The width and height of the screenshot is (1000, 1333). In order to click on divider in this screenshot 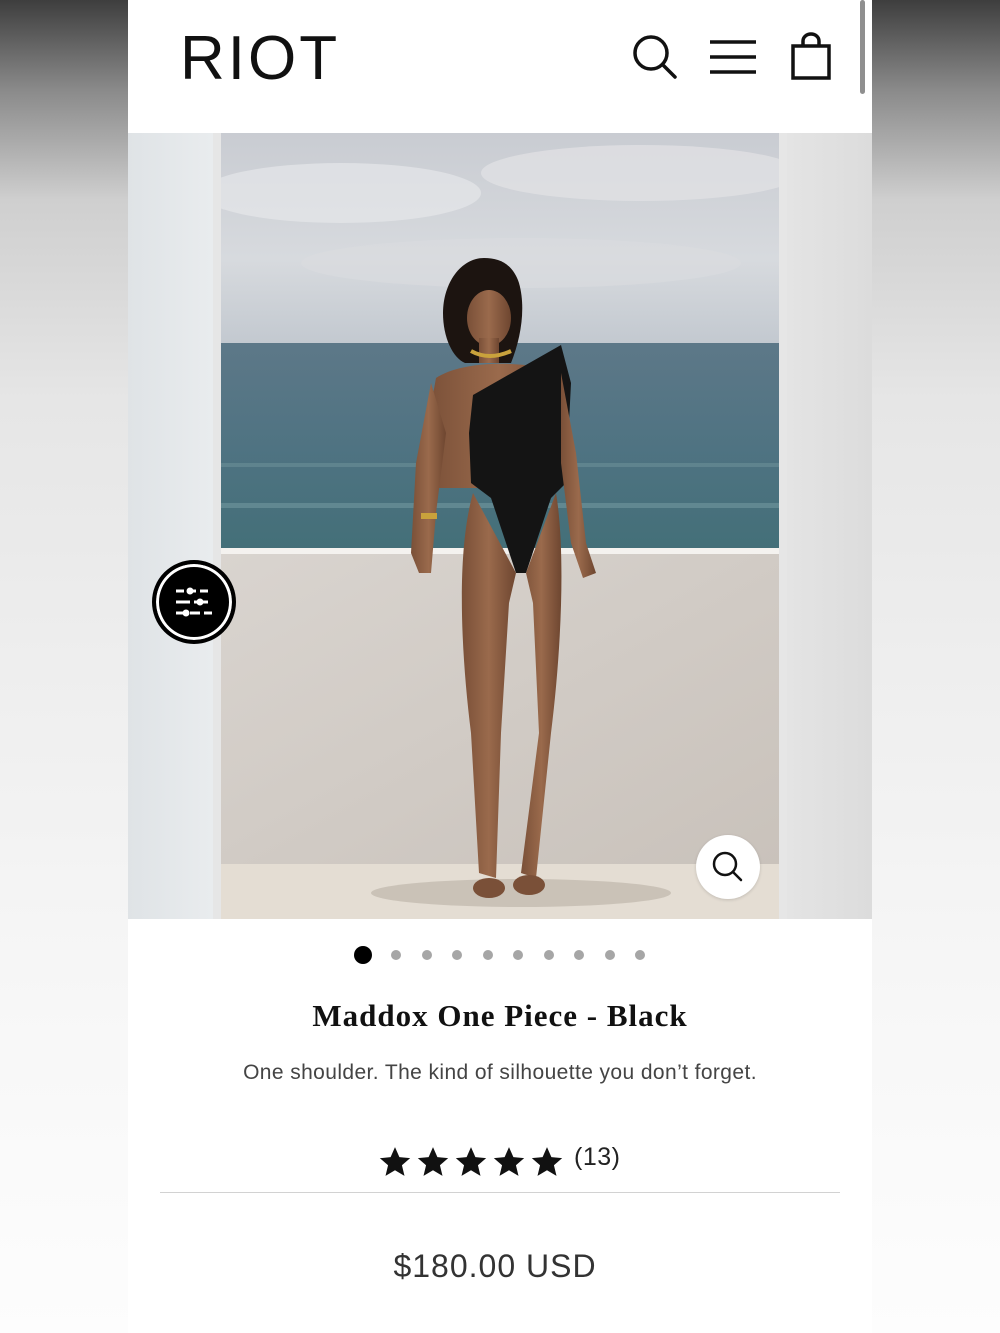, I will do `click(500, 1192)`.